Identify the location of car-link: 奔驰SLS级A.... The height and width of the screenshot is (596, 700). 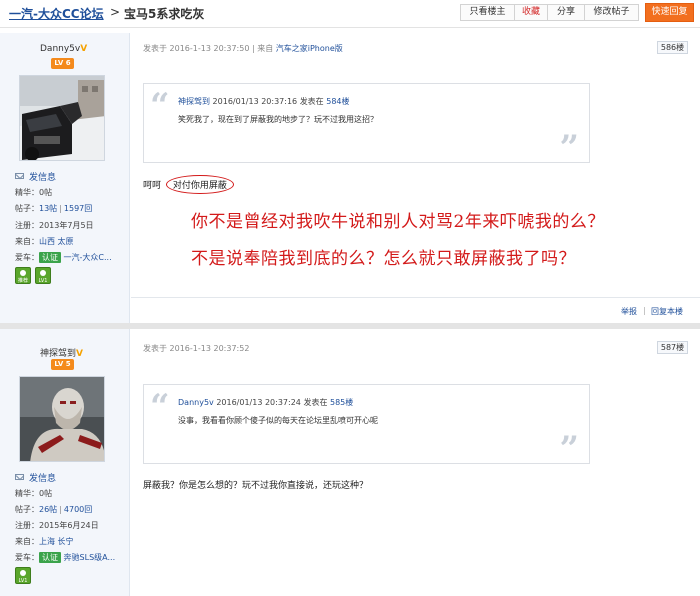
(90, 557).